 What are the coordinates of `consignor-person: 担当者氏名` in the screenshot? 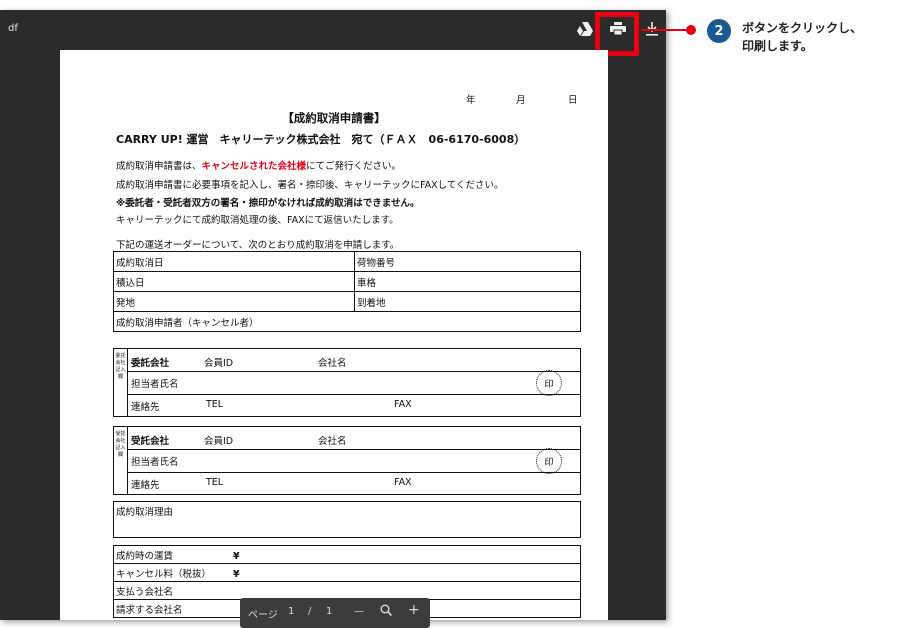 It's located at (155, 384).